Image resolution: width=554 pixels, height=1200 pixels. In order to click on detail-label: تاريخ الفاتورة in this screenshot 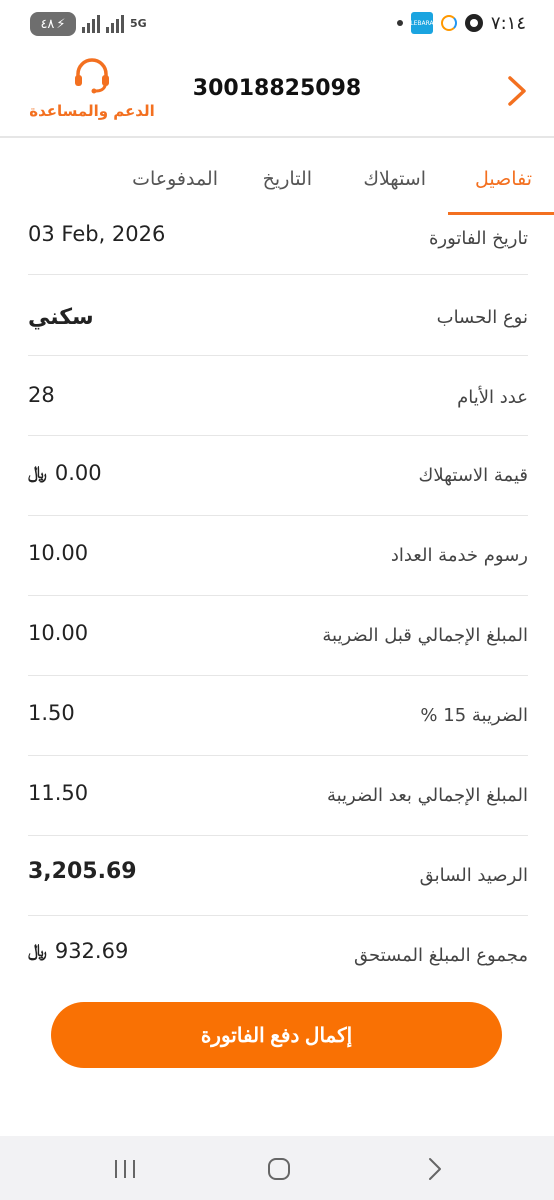, I will do `click(478, 238)`.